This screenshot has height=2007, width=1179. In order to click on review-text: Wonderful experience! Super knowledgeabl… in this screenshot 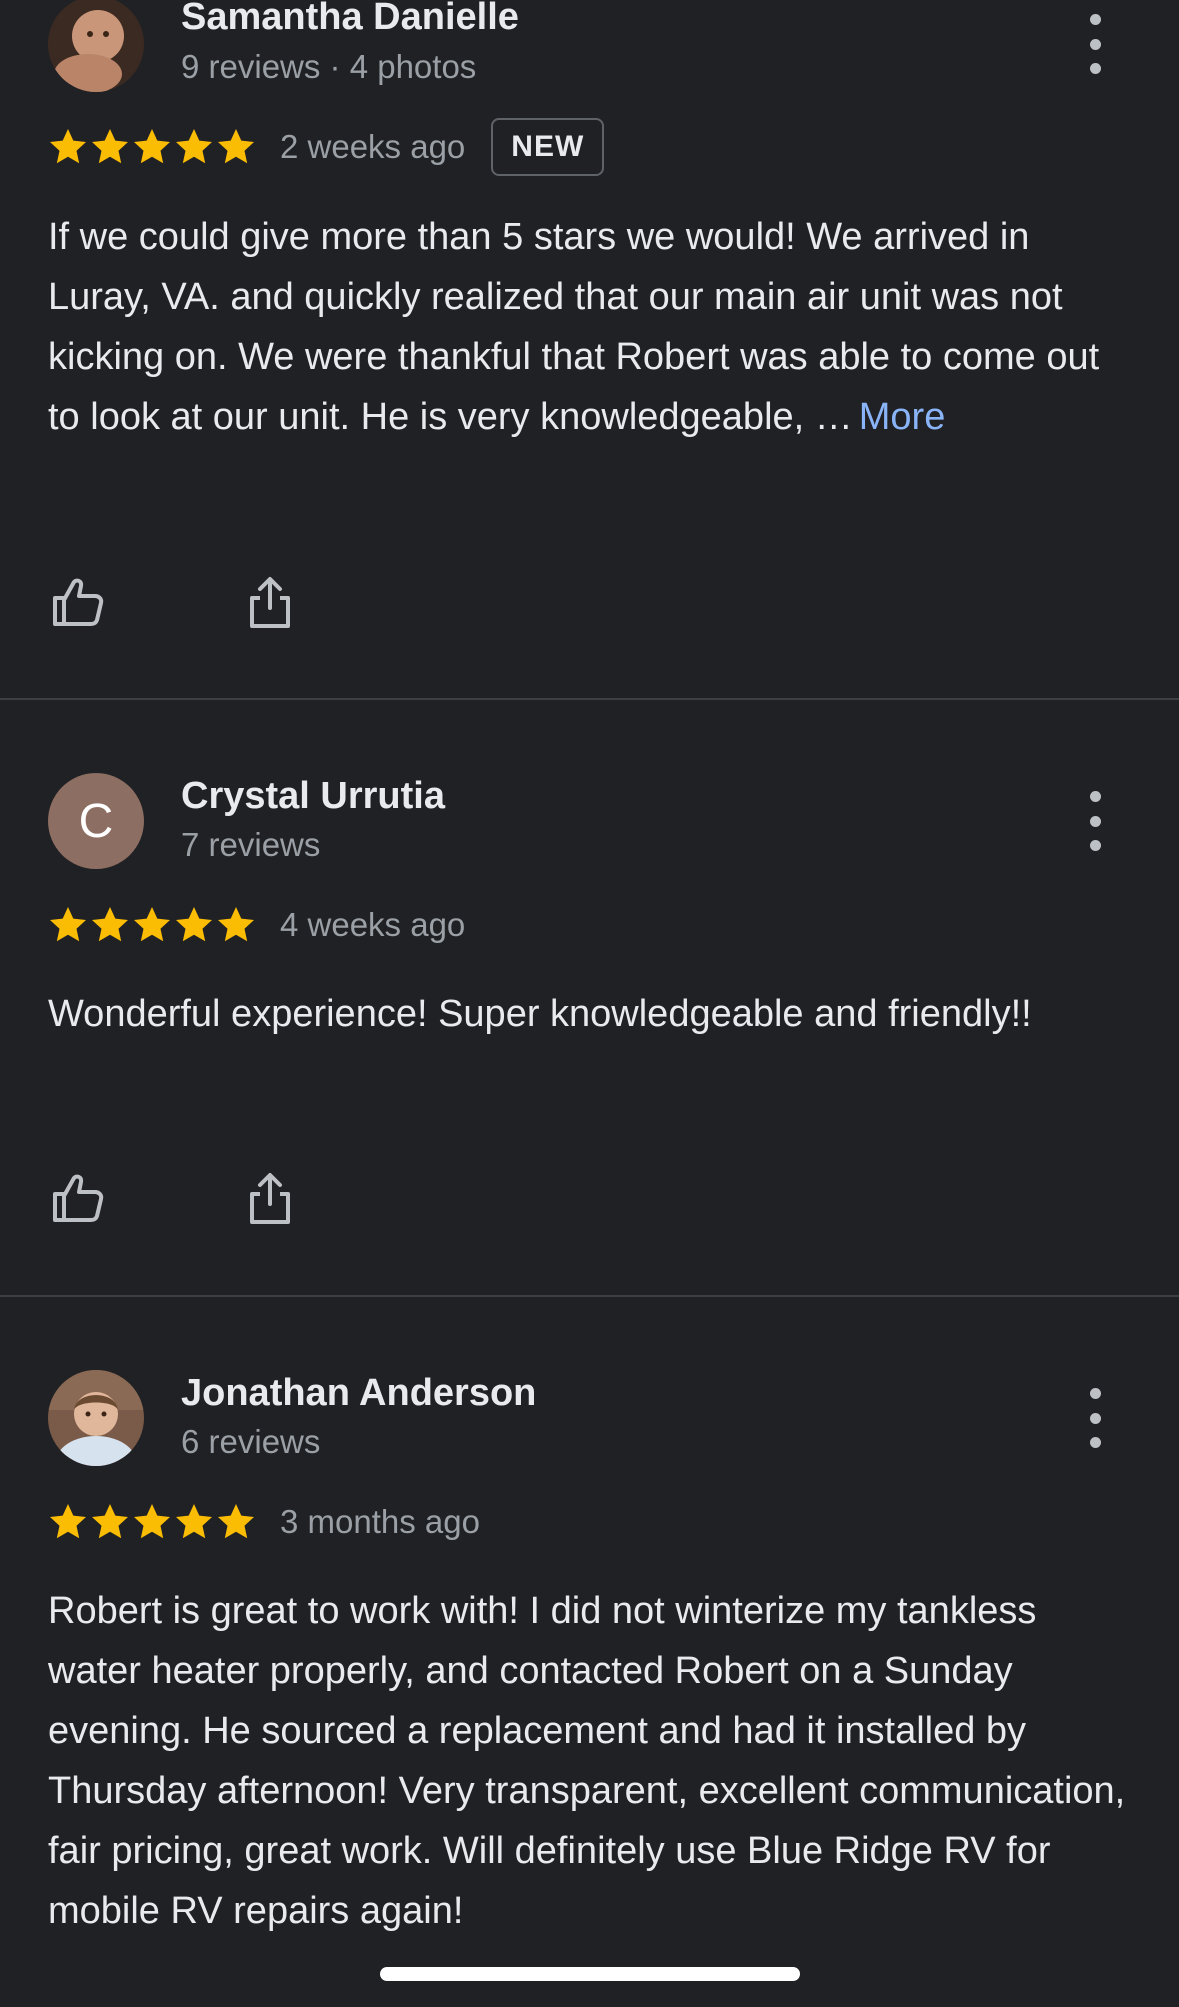, I will do `click(540, 1014)`.